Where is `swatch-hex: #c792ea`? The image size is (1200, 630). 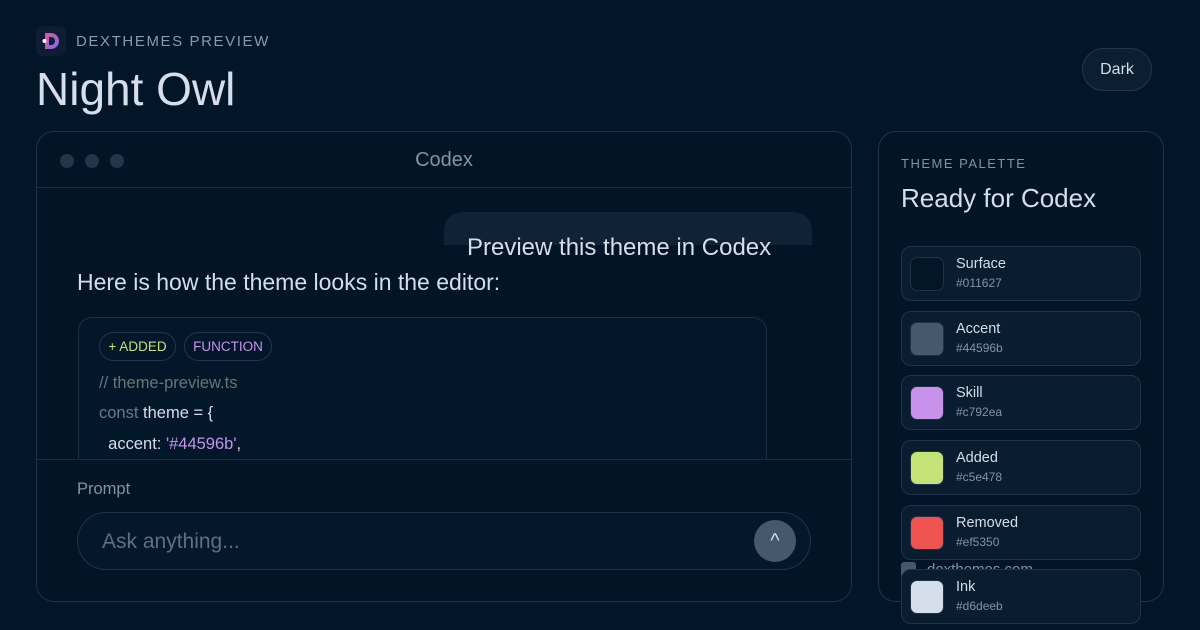
swatch-hex: #c792ea is located at coordinates (979, 412).